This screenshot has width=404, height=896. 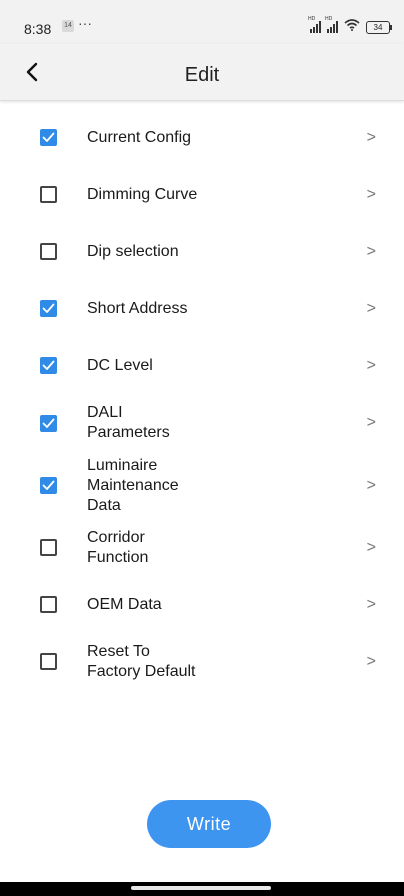 What do you see at coordinates (202, 194) in the screenshot?
I see `list-item: Dimming Curve >` at bounding box center [202, 194].